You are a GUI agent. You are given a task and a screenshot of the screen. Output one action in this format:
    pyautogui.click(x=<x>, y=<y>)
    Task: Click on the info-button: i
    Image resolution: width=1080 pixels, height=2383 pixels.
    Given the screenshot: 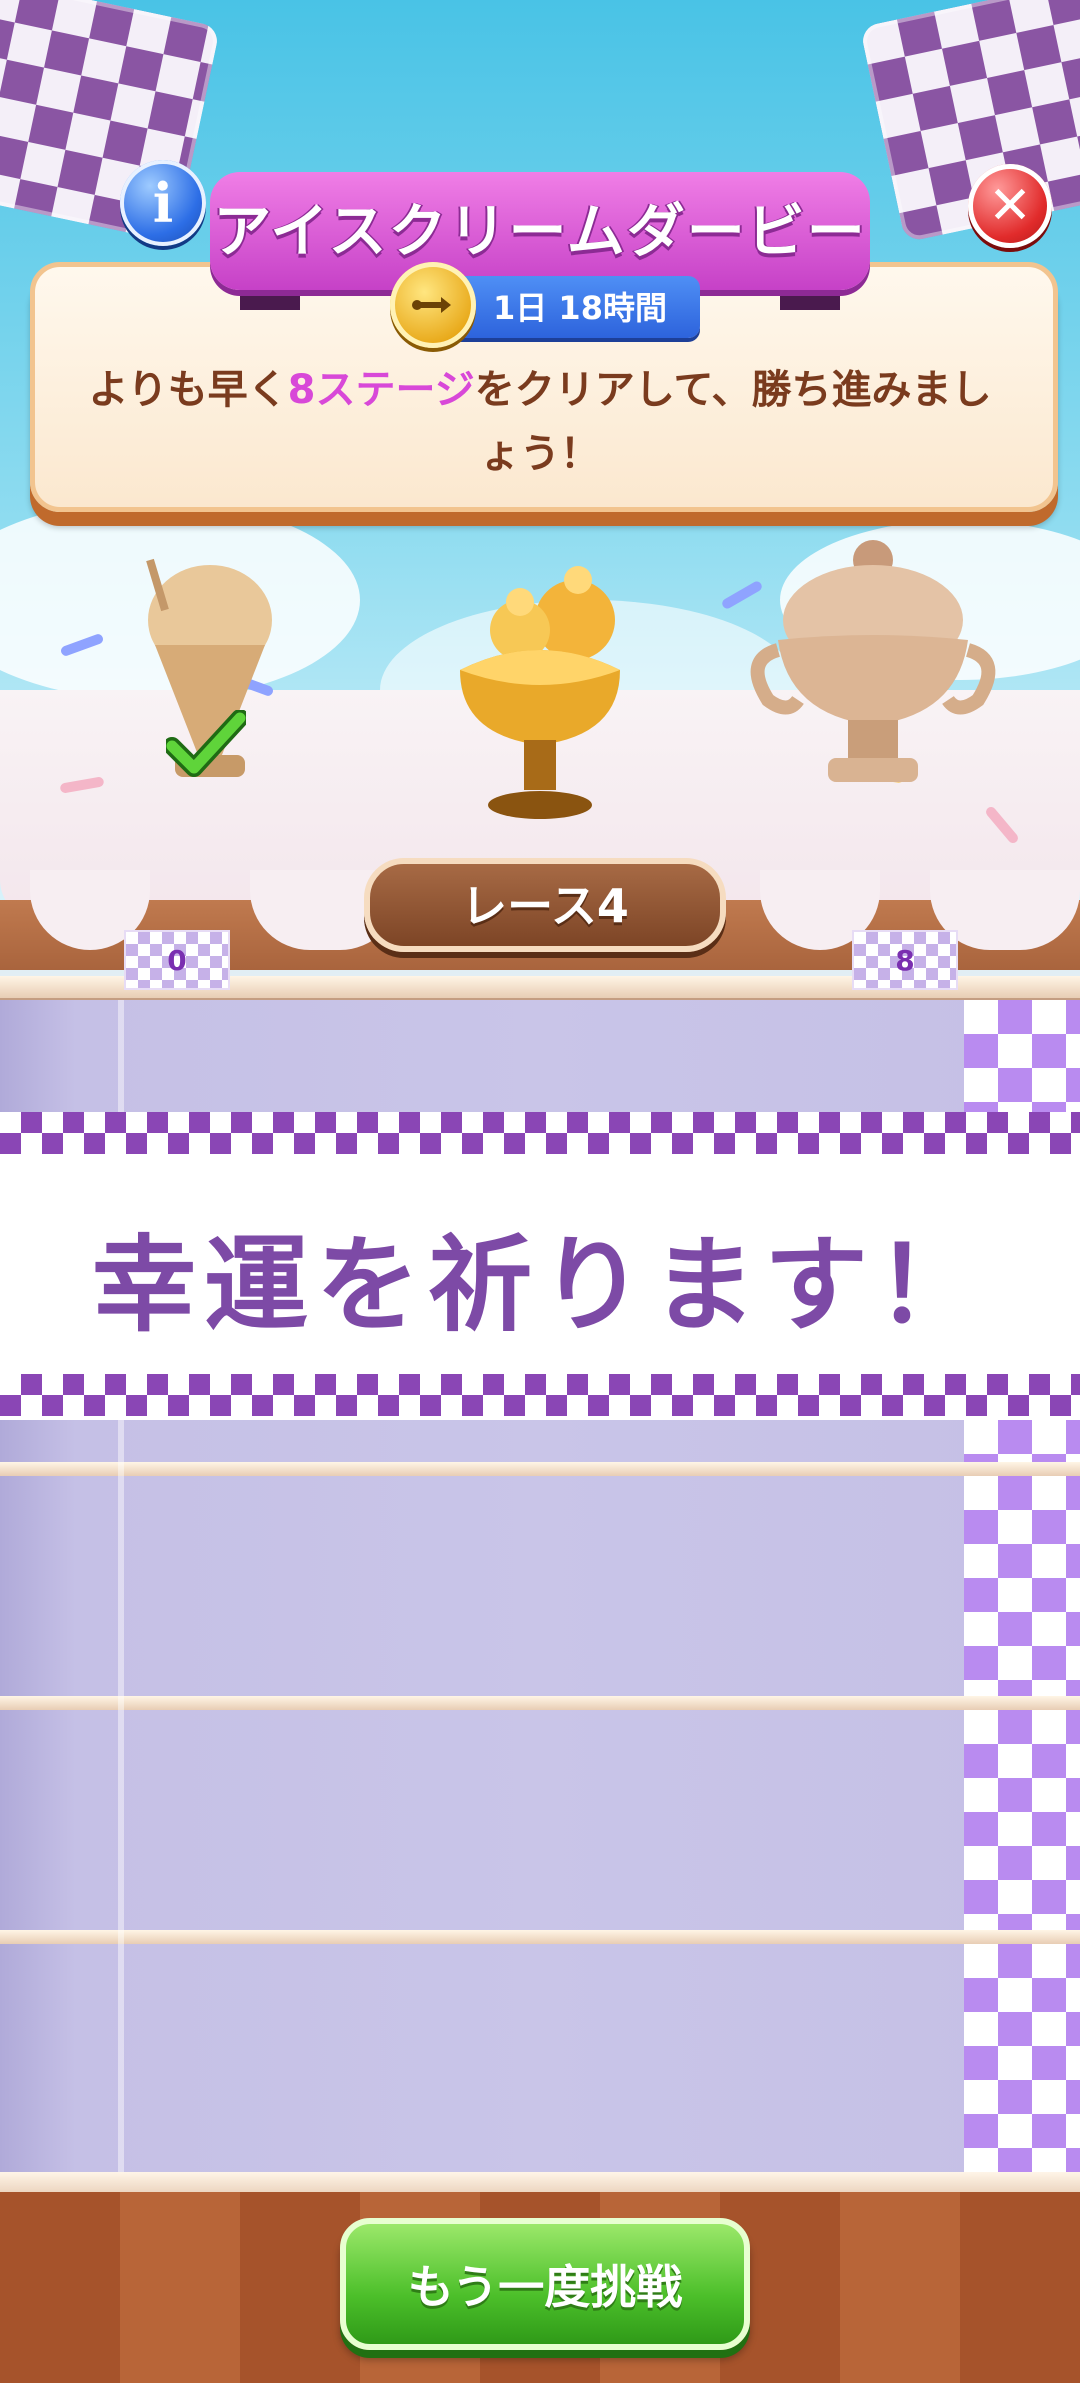 What is the action you would take?
    pyautogui.click(x=163, y=203)
    